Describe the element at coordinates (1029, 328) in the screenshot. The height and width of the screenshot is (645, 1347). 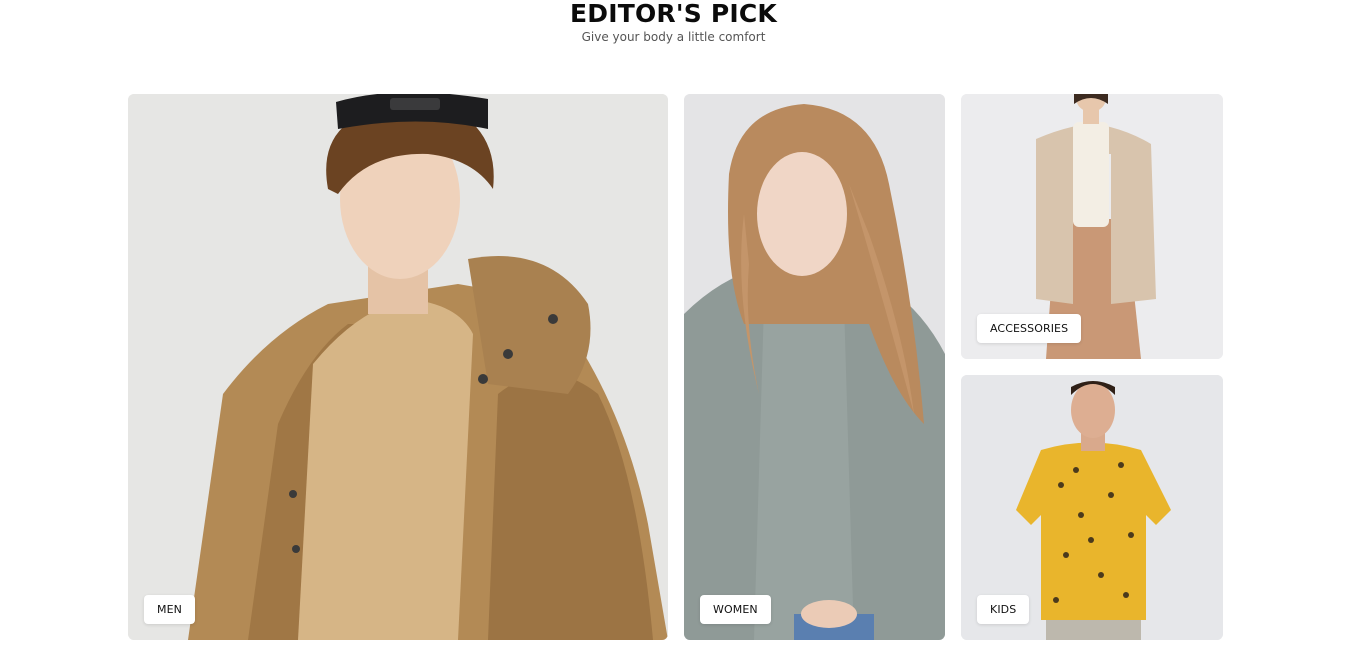
I see `category-label-accessories: ACCESSORIES` at that location.